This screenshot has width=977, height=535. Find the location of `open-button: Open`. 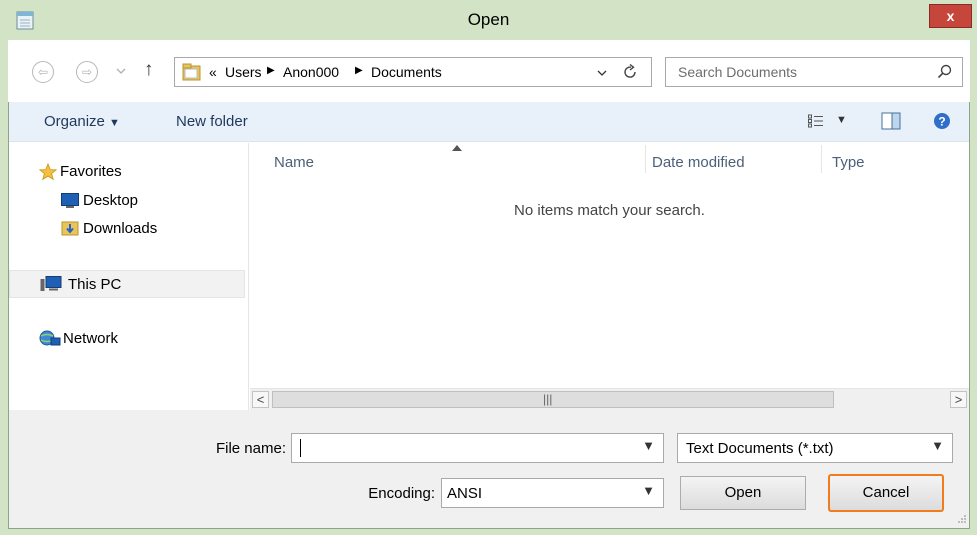

open-button: Open is located at coordinates (743, 493).